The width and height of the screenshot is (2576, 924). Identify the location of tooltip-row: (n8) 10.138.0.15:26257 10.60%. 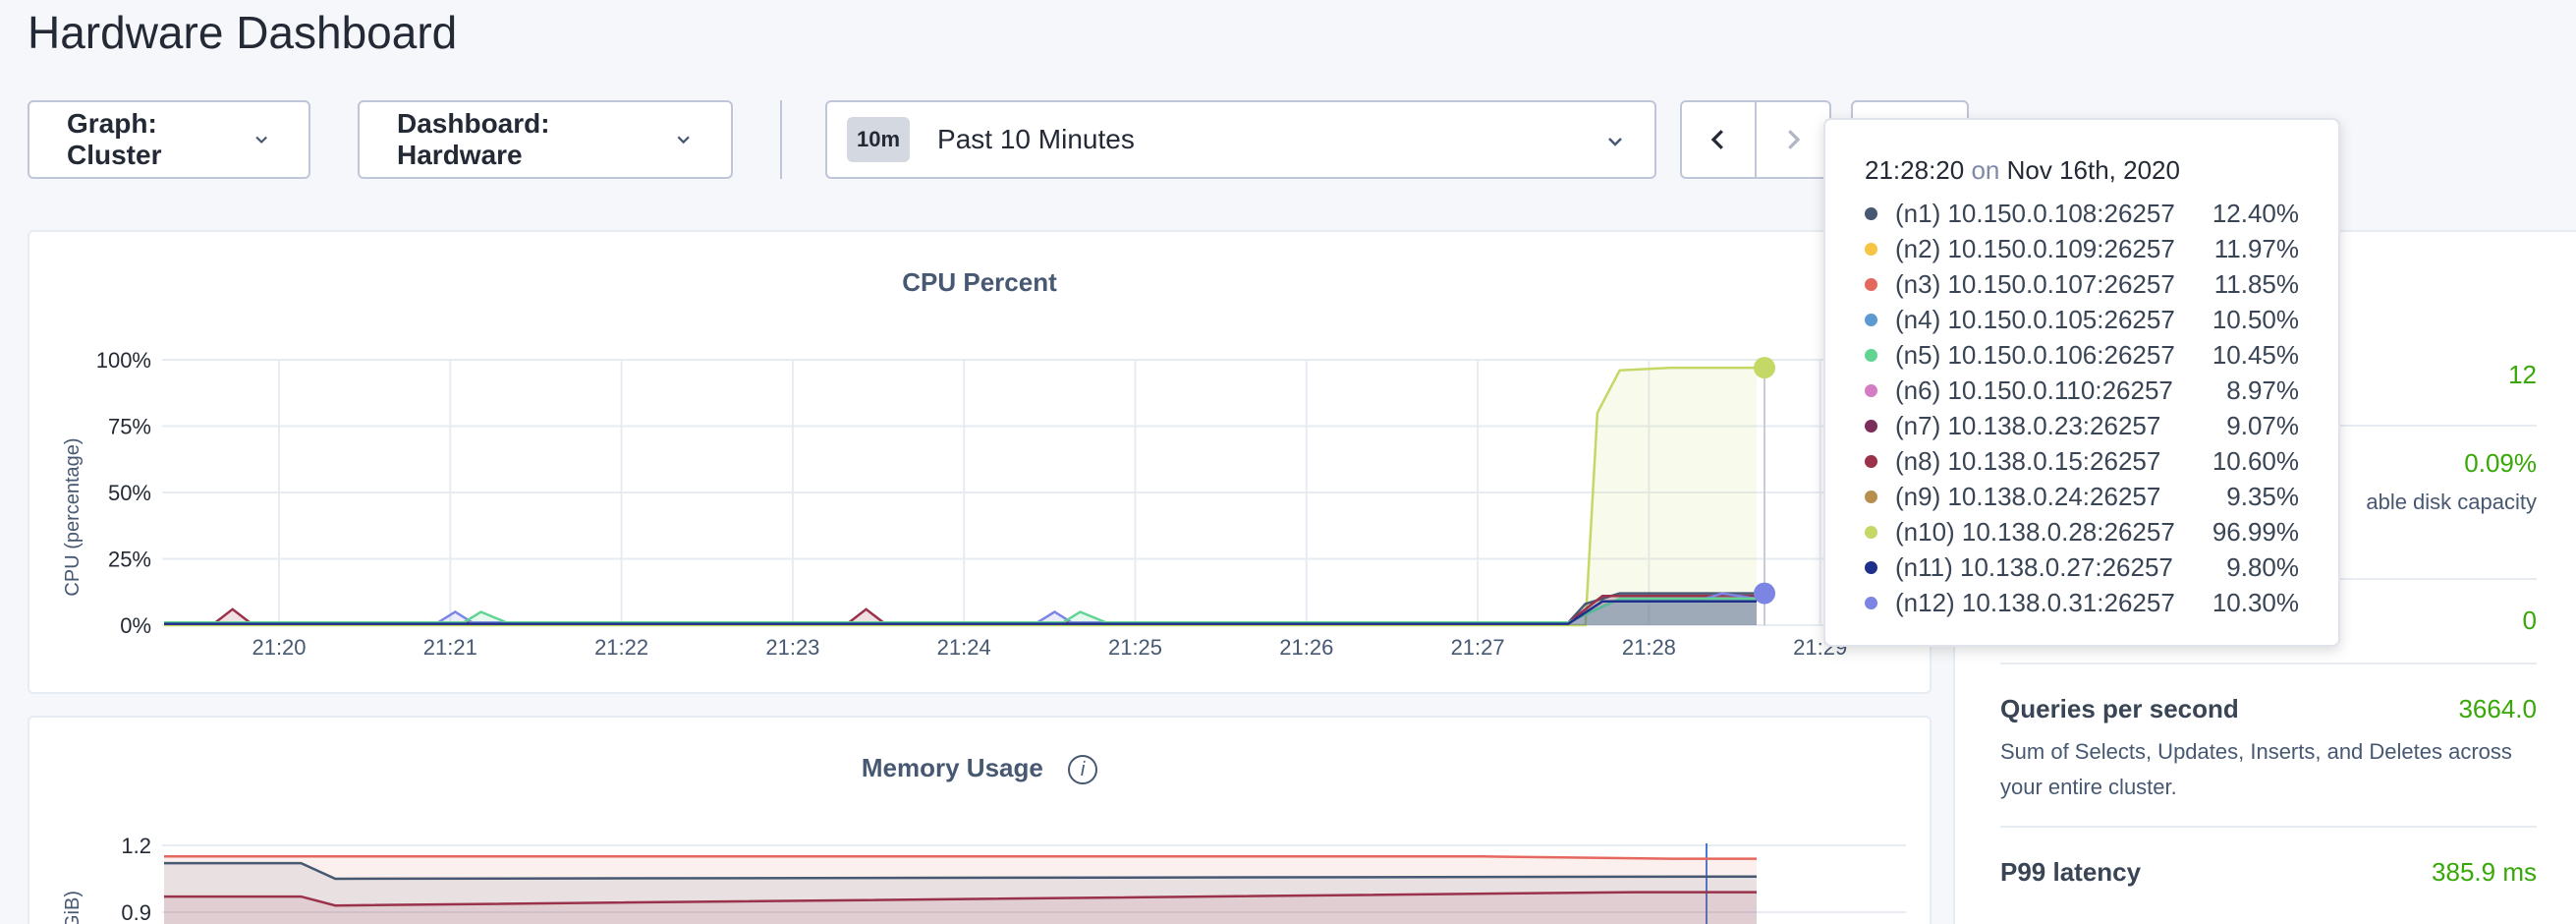
(2082, 461).